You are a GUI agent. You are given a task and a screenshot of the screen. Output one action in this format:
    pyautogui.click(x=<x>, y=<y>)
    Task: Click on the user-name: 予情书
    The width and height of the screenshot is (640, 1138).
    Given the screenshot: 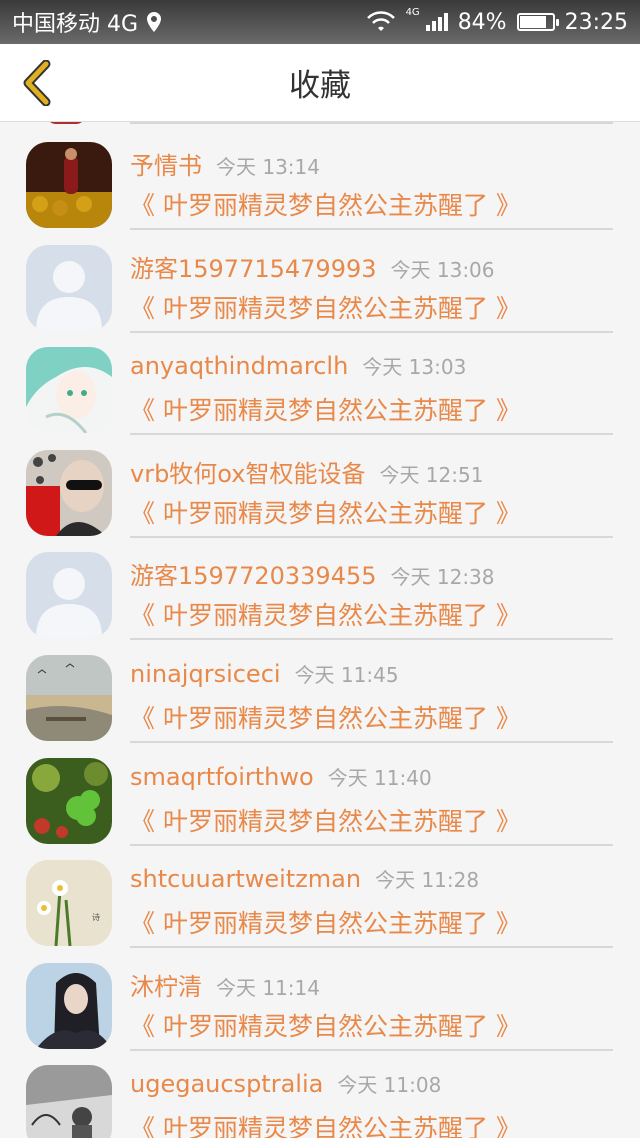 What is the action you would take?
    pyautogui.click(x=166, y=166)
    